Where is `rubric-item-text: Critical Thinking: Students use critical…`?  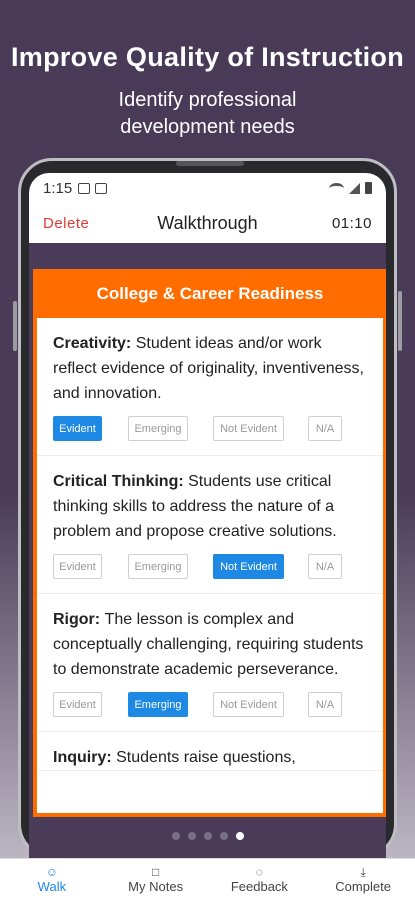 rubric-item-text: Critical Thinking: Students use critical… is located at coordinates (195, 506).